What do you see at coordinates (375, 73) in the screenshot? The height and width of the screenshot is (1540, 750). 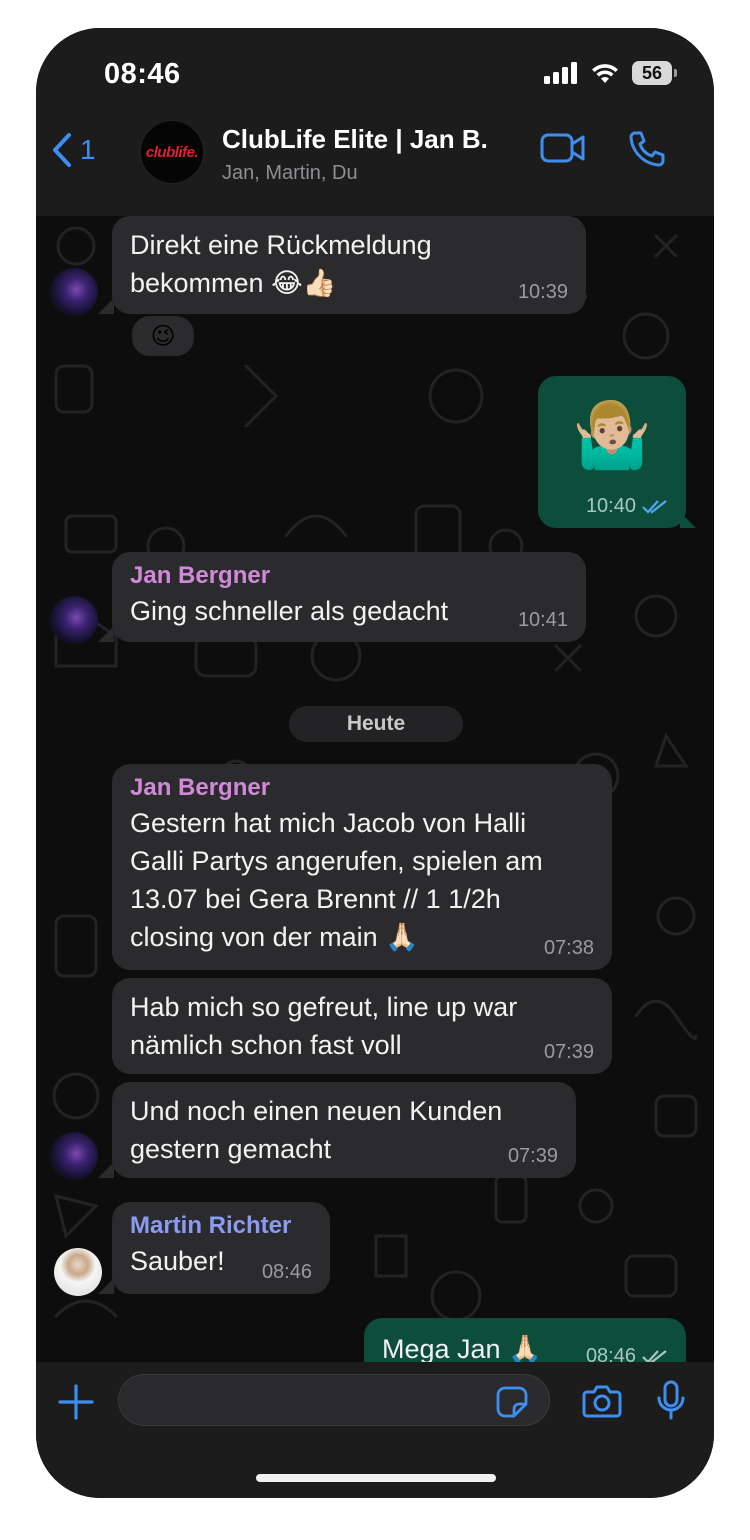 I see `status-bar: 08:46 56` at bounding box center [375, 73].